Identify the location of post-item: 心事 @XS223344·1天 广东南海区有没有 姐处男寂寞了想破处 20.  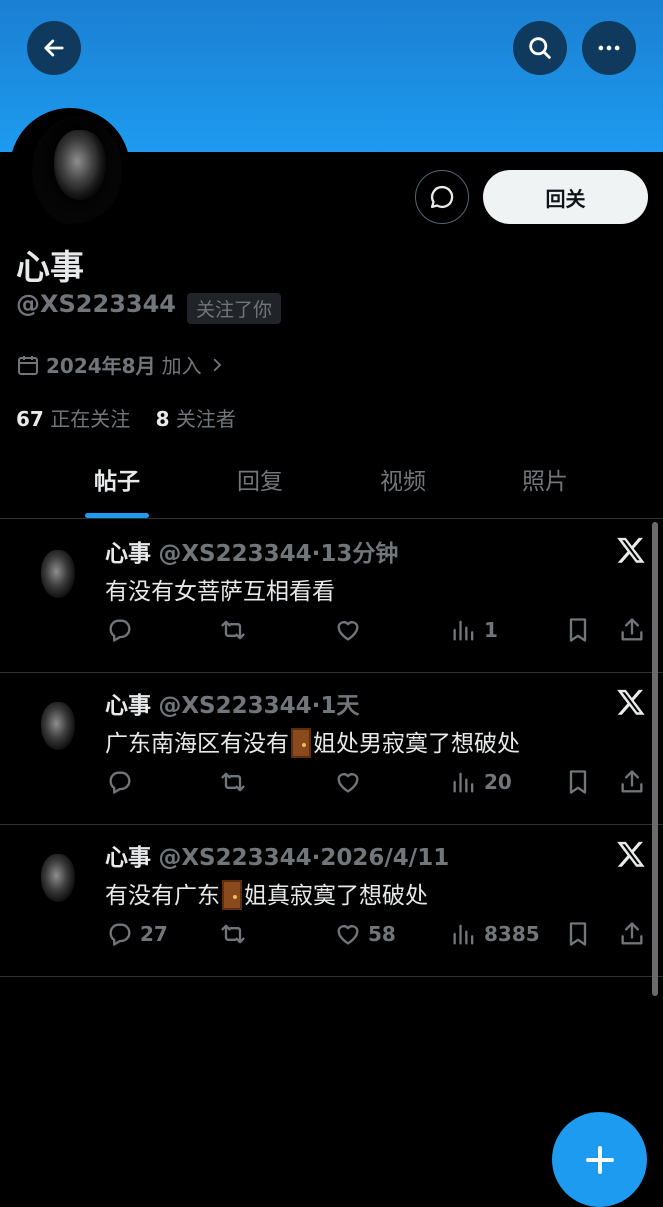
(331, 748).